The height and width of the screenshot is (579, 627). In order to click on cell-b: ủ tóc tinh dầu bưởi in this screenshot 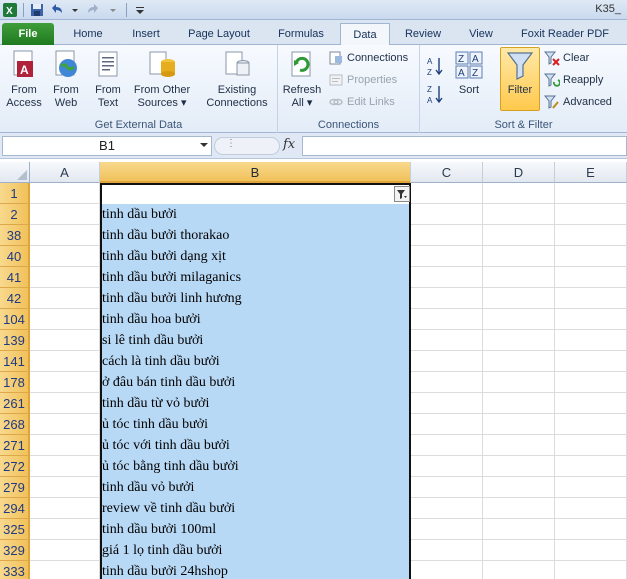, I will do `click(255, 424)`.